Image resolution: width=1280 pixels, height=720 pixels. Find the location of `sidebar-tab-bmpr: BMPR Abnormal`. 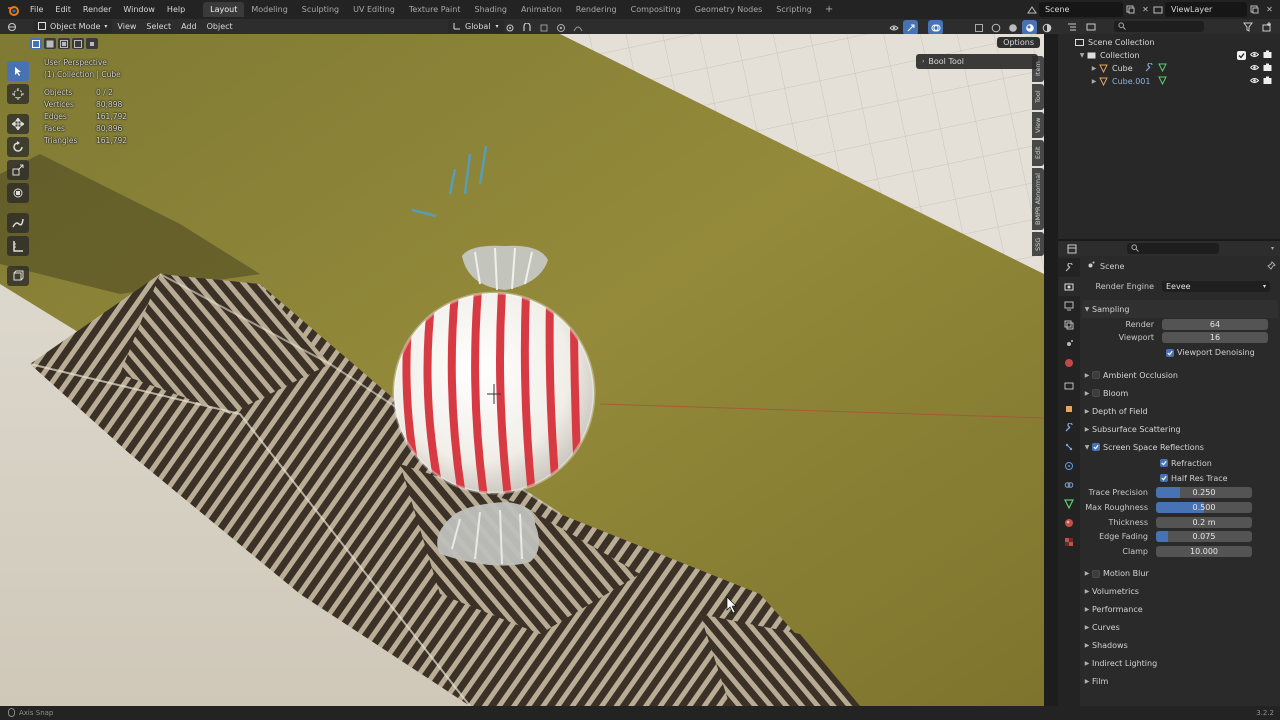

sidebar-tab-bmpr: BMPR Abnormal is located at coordinates (1038, 199).